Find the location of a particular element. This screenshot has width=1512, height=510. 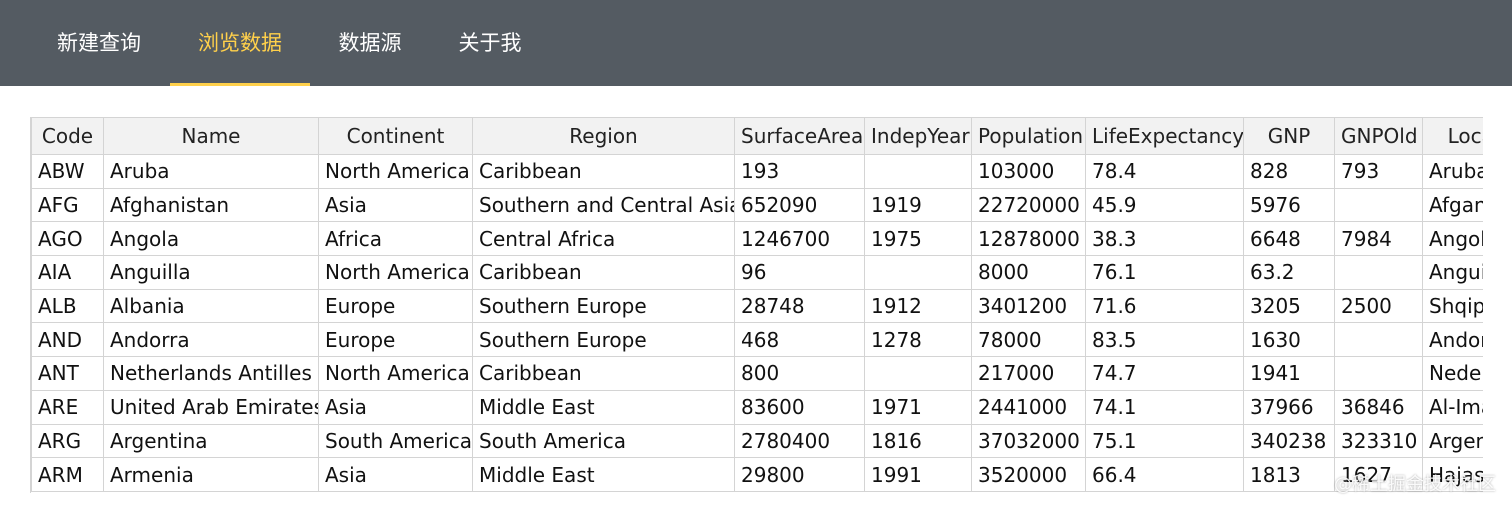

table-cell-code: ABW is located at coordinates (67, 171).